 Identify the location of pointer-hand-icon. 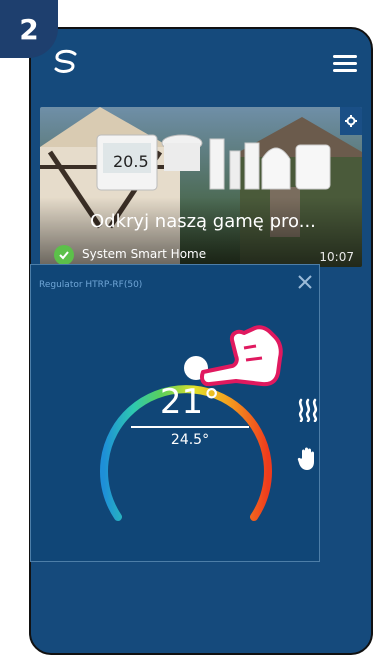
(241, 356).